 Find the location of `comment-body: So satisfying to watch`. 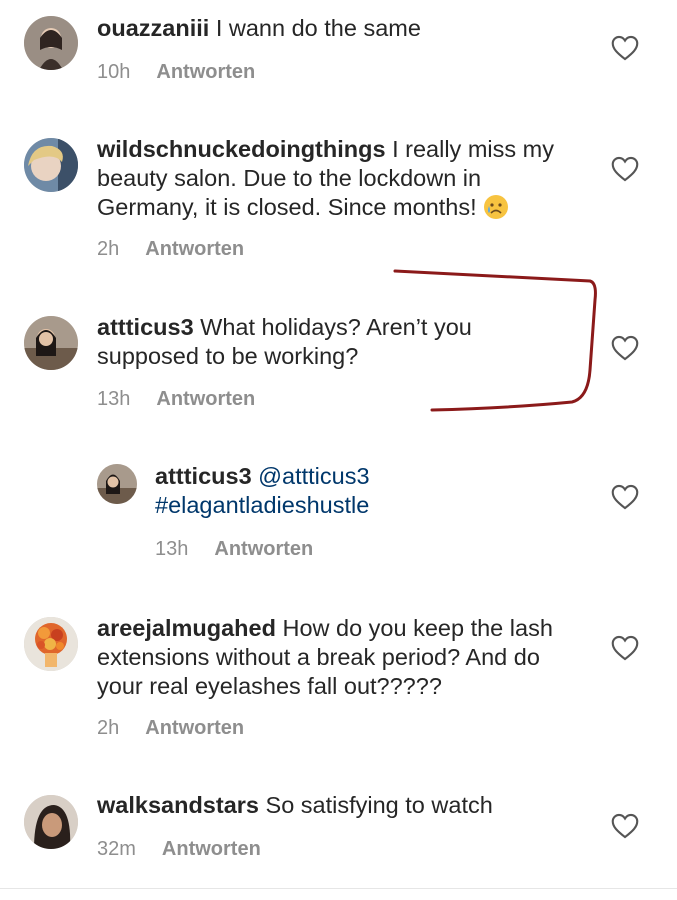

comment-body: So satisfying to watch is located at coordinates (375, 805).